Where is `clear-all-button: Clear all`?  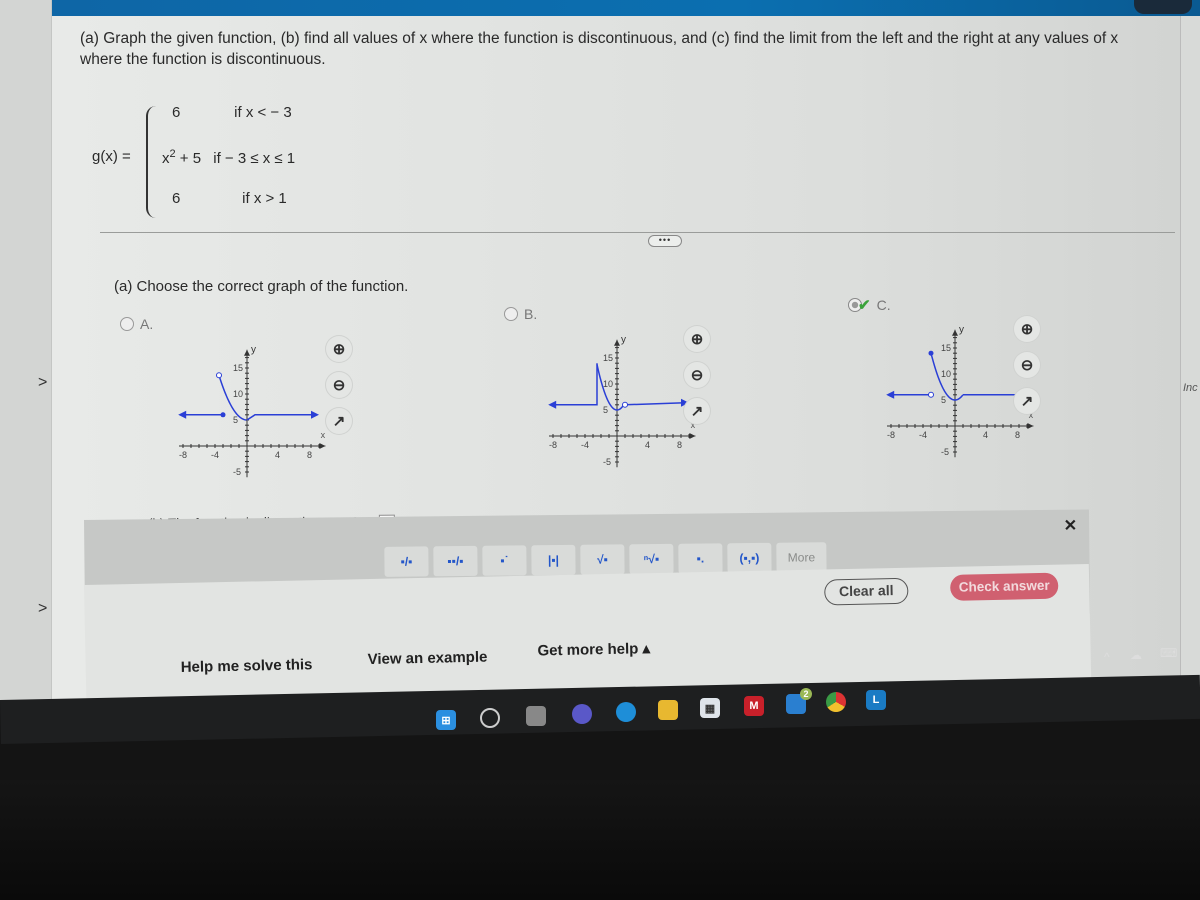
clear-all-button: Clear all is located at coordinates (866, 591).